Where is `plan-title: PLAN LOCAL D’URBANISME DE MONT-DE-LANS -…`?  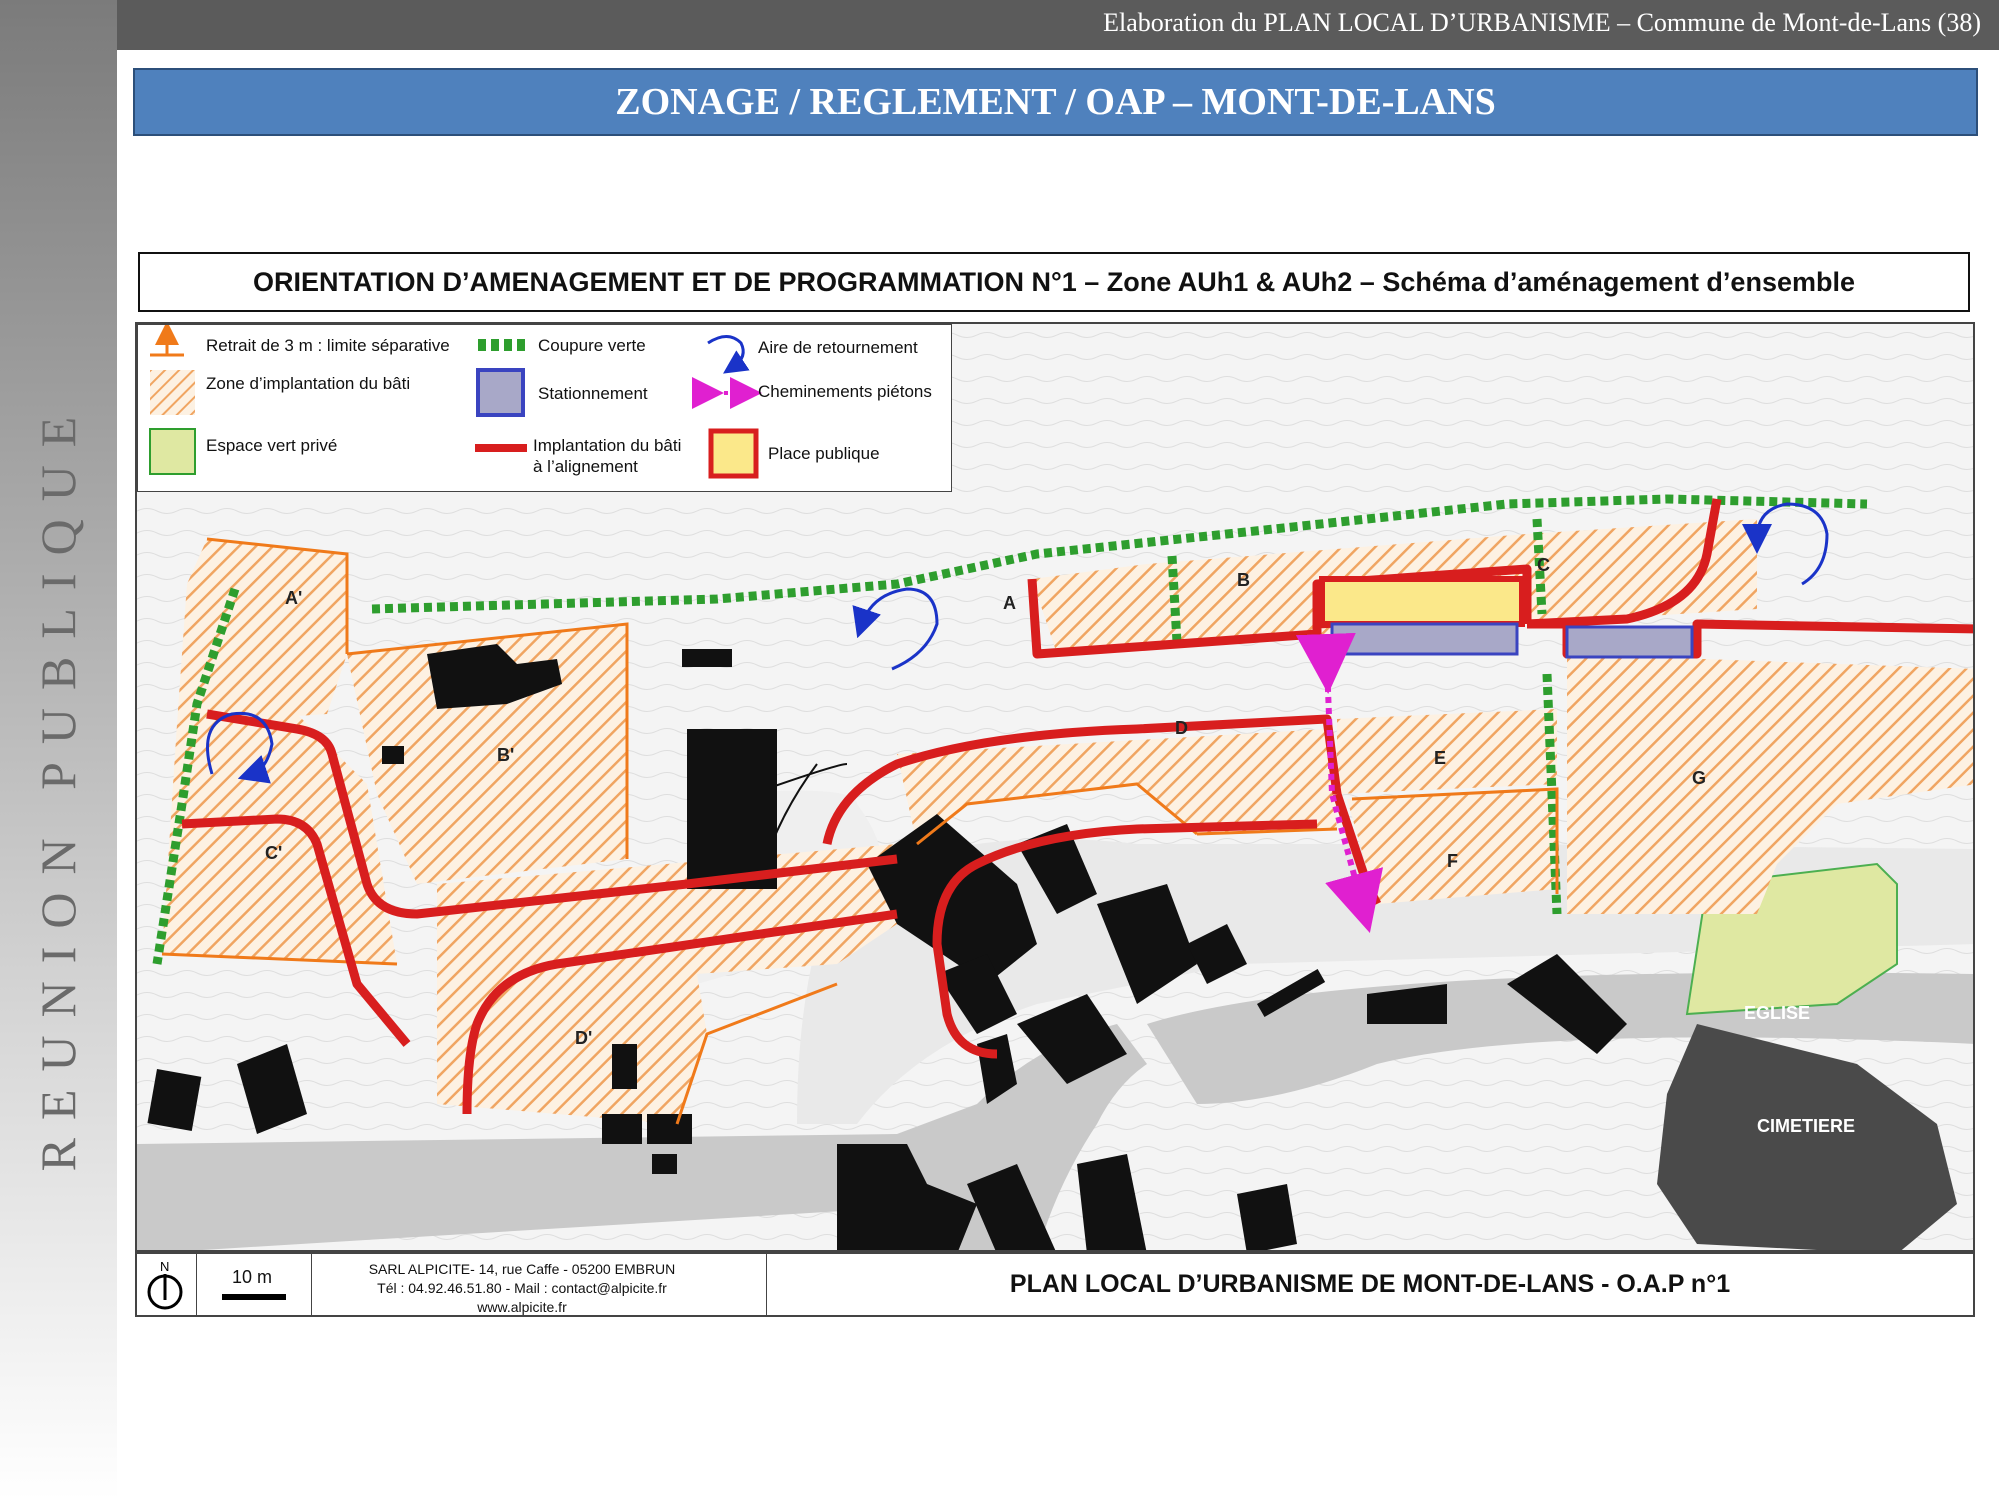 plan-title: PLAN LOCAL D’URBANISME DE MONT-DE-LANS -… is located at coordinates (1370, 1284).